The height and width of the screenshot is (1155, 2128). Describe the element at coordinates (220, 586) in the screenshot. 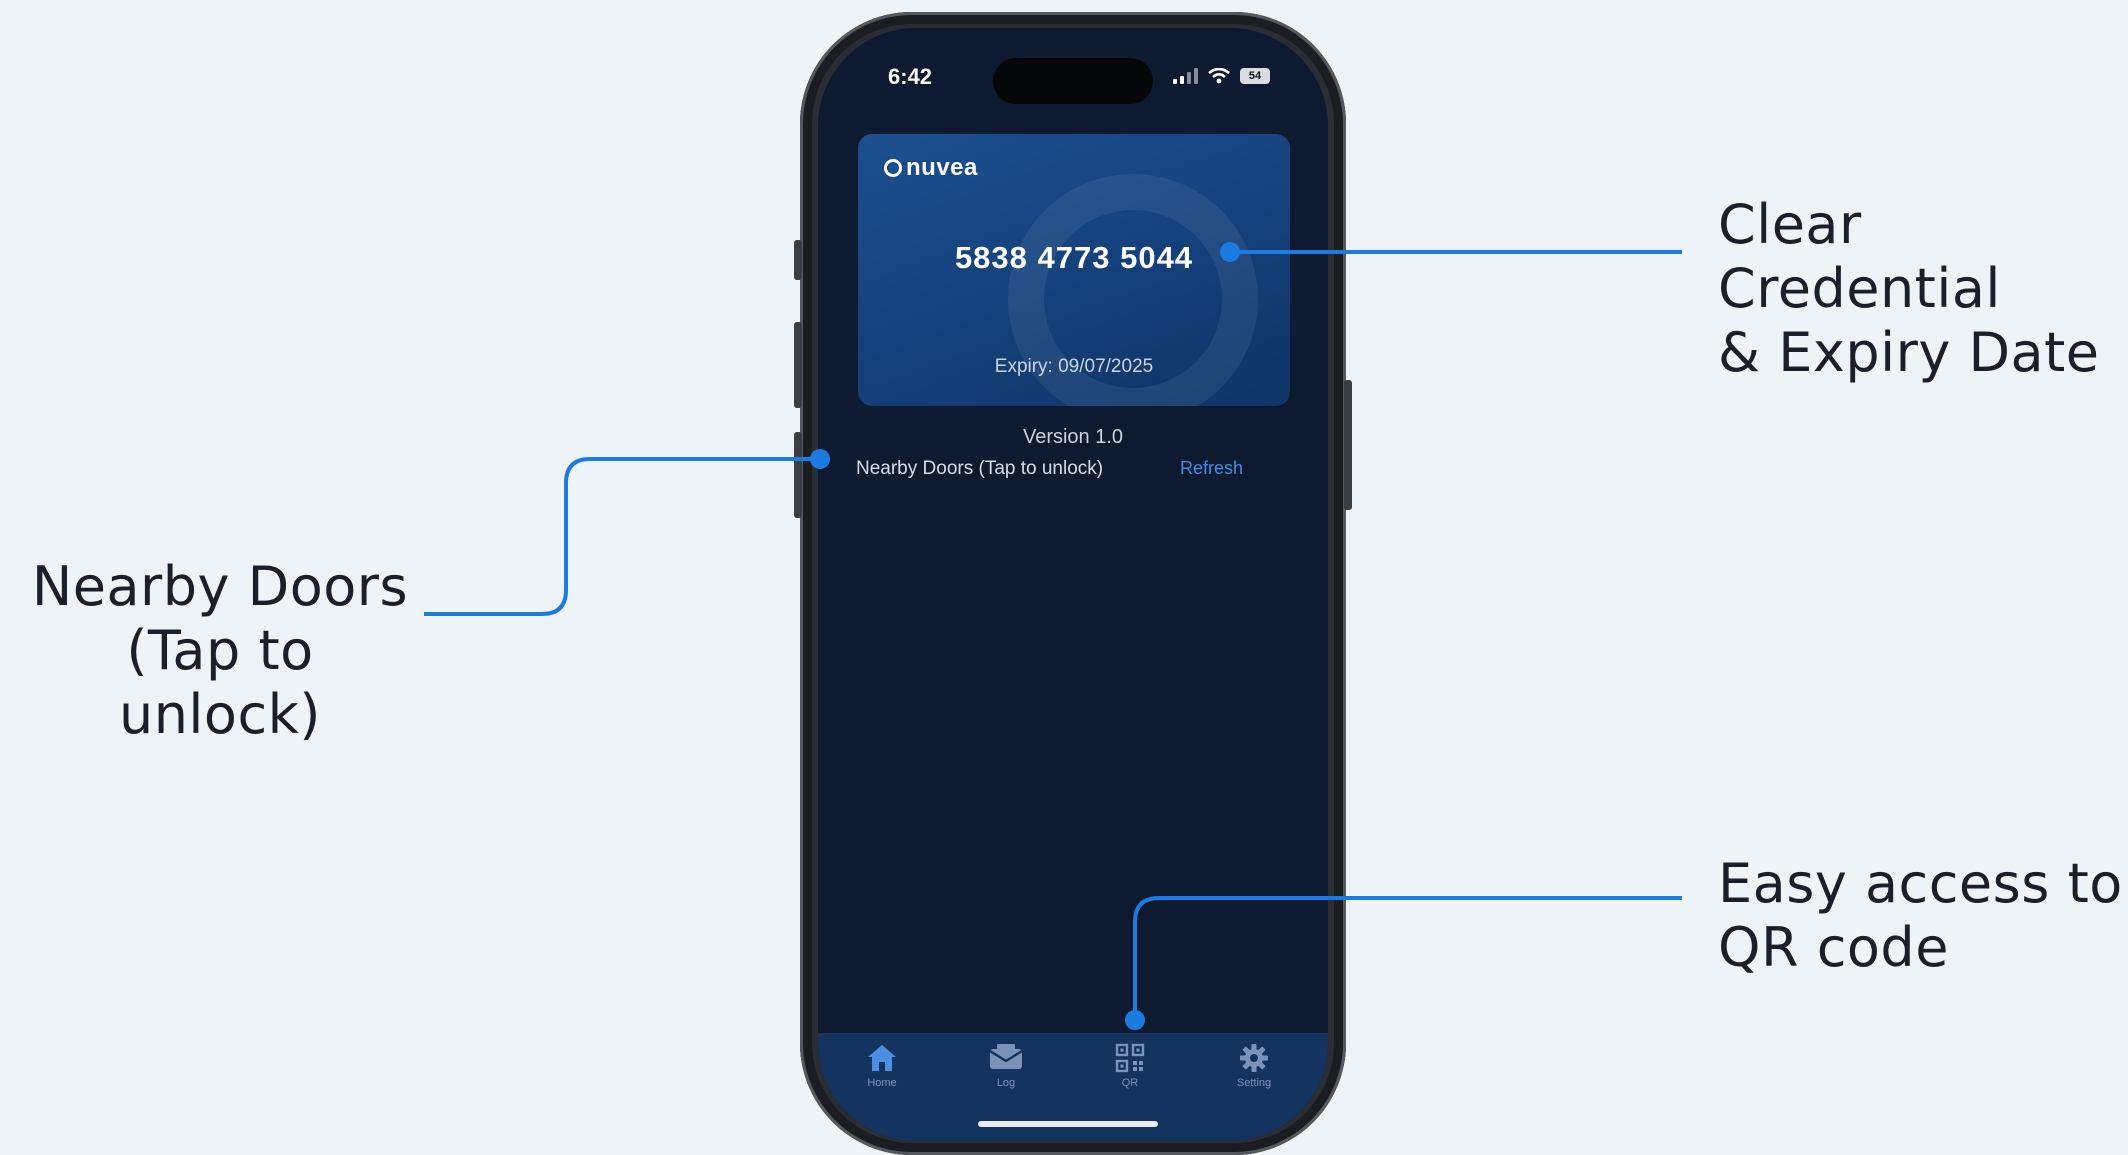

I see `callout-doors-line1: Nearby Doors` at that location.